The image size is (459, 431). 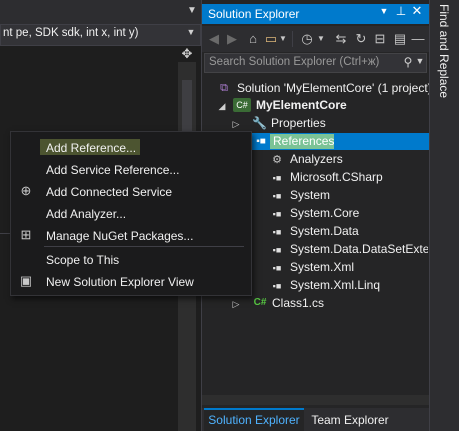 I want to click on connected-service-icon: ⊕, so click(x=26, y=190).